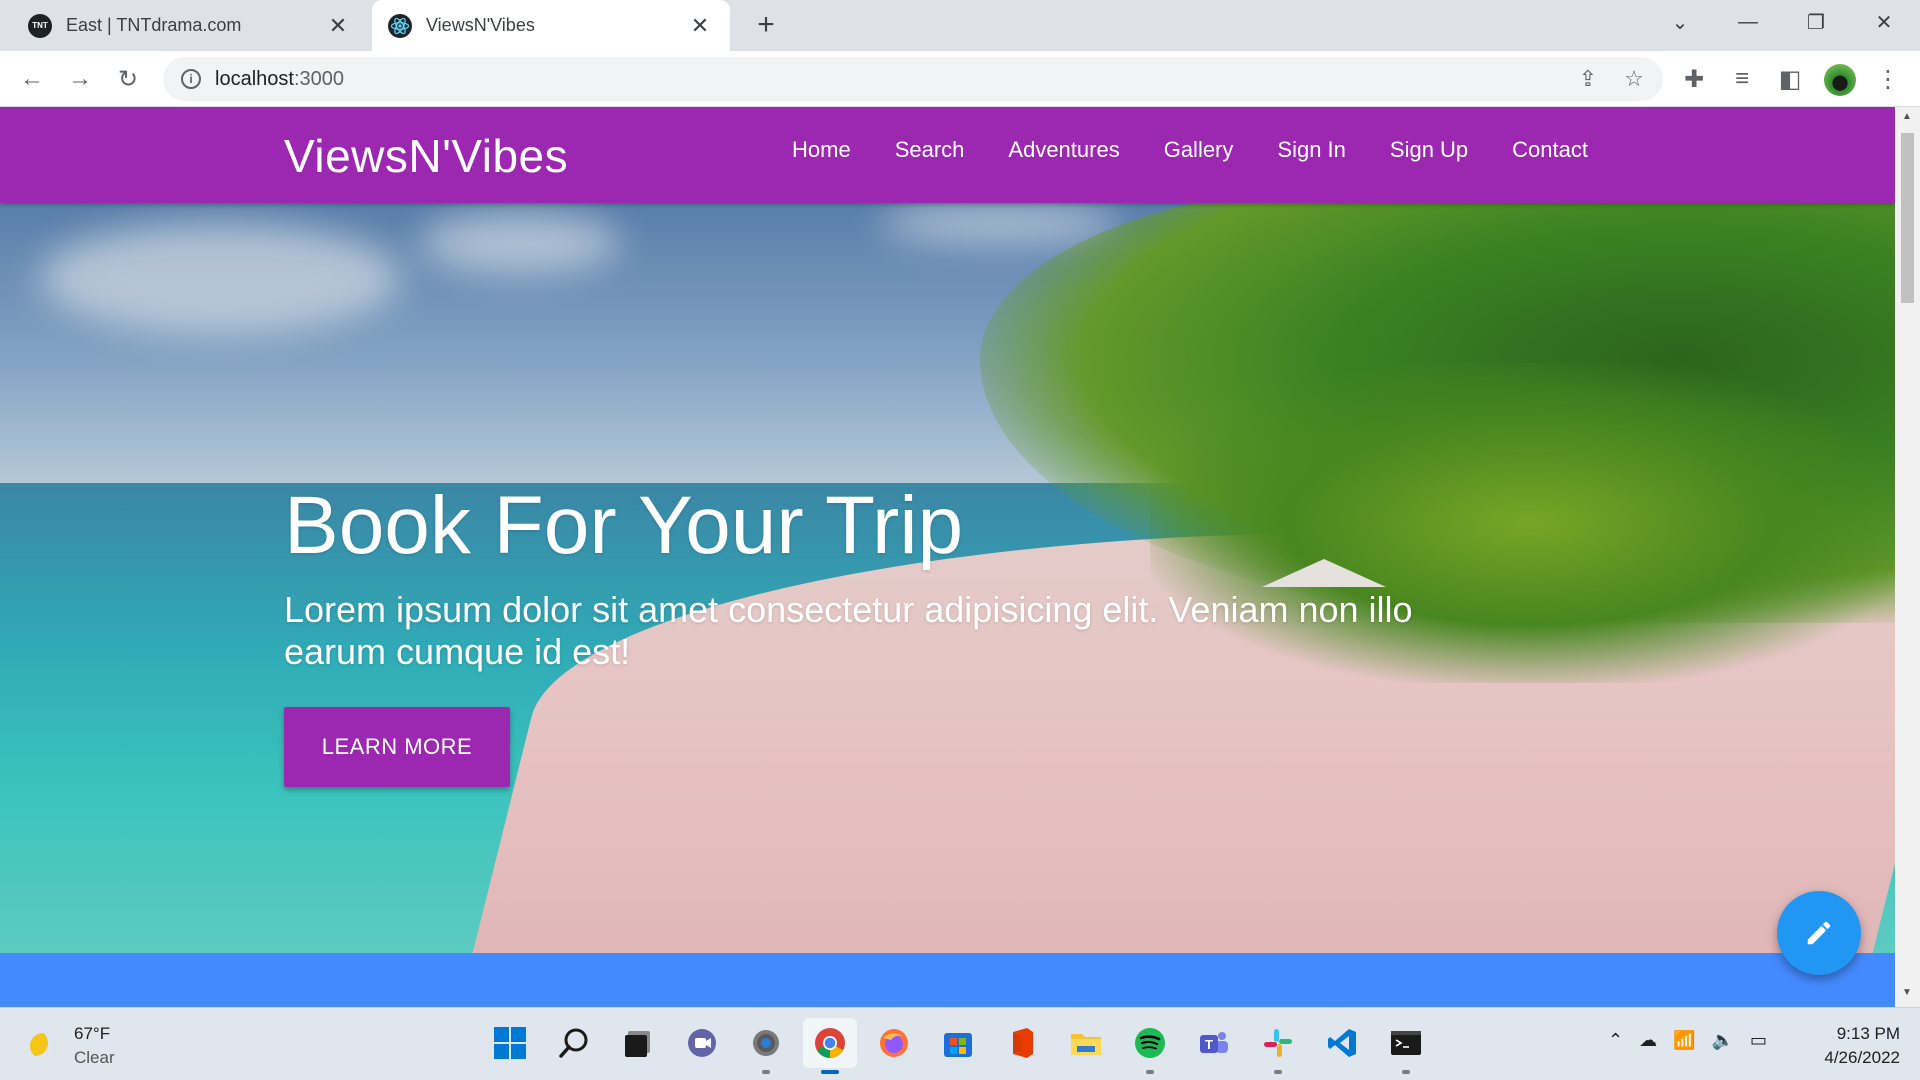 Image resolution: width=1920 pixels, height=1080 pixels. What do you see at coordinates (551, 25) in the screenshot?
I see `tab-viewsnvibes: ViewsN'Vibes ✕` at bounding box center [551, 25].